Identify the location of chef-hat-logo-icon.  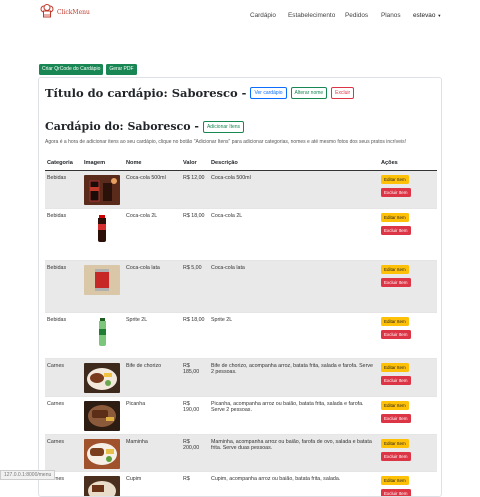
(47, 12).